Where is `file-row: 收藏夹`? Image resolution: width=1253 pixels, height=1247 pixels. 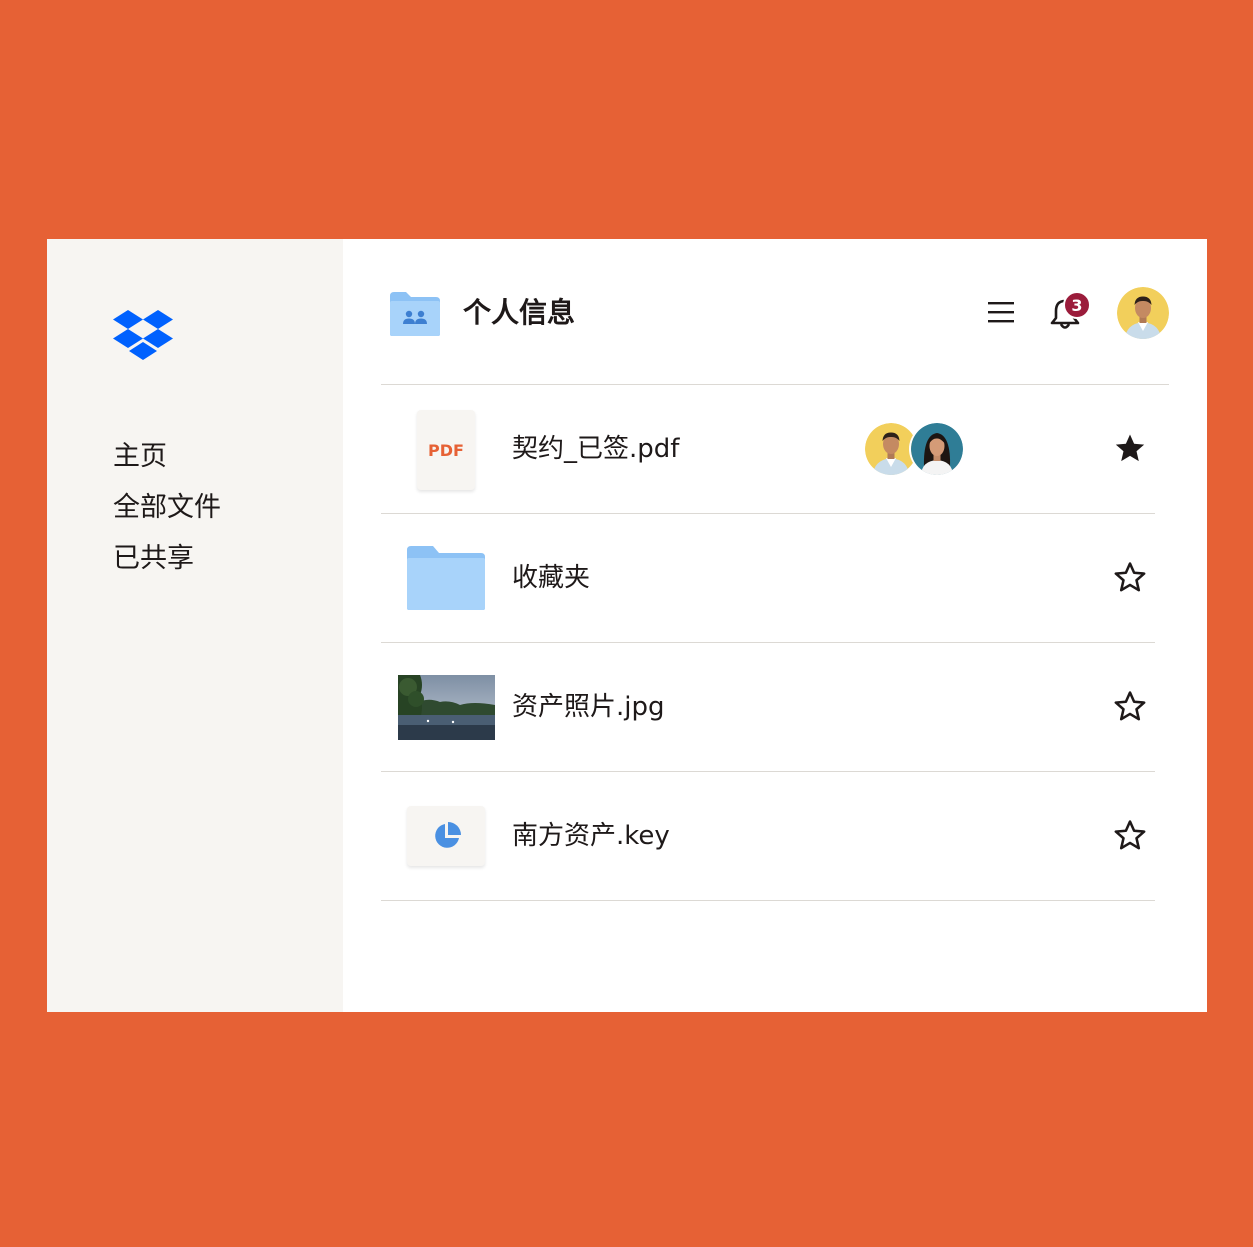
file-row: 收藏夹 is located at coordinates (768, 578).